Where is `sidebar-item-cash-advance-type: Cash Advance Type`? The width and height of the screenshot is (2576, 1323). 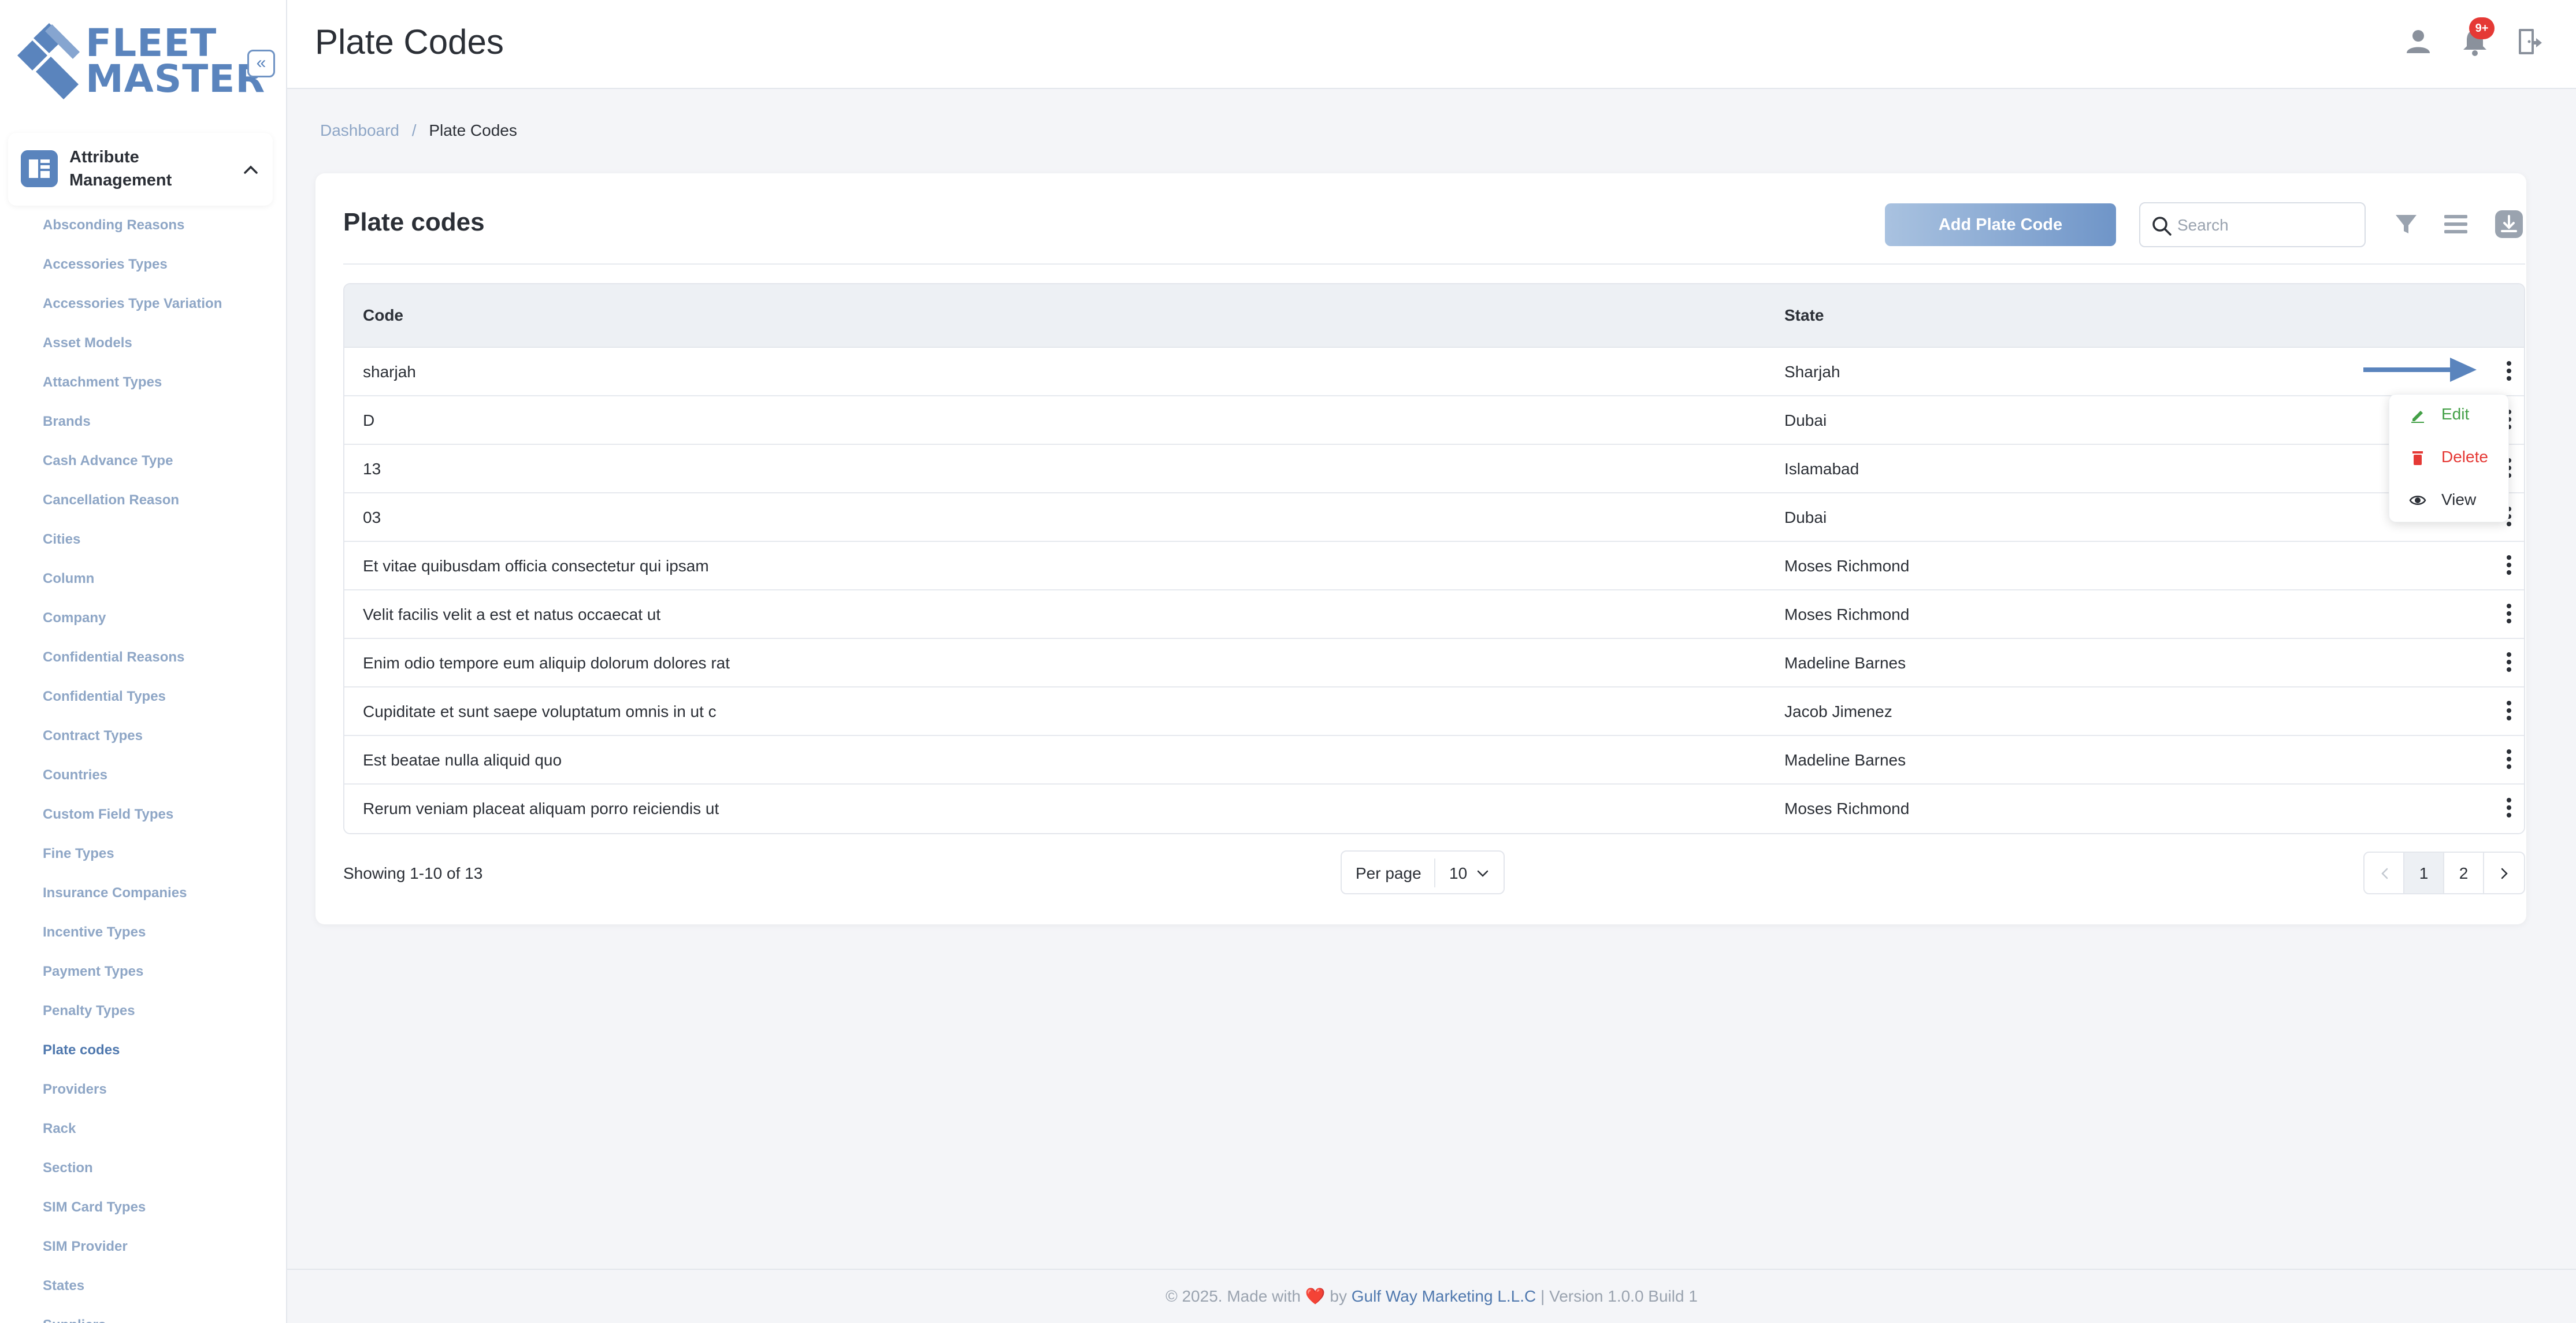
sidebar-item-cash-advance-type: Cash Advance Type is located at coordinates (132, 469).